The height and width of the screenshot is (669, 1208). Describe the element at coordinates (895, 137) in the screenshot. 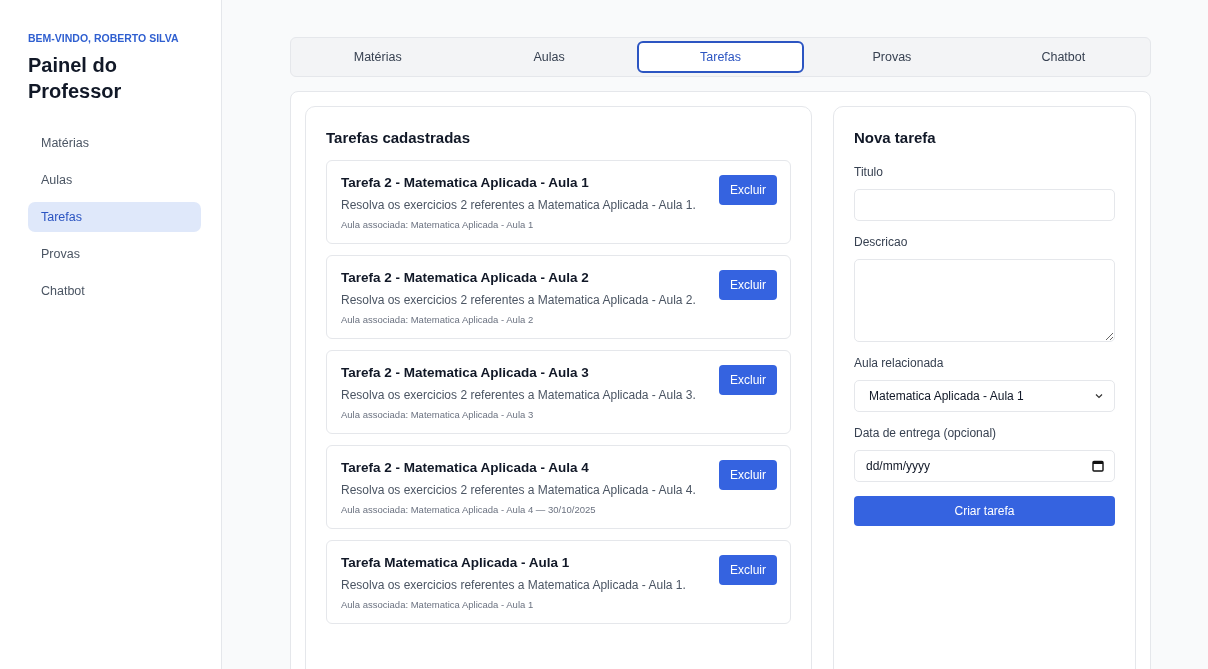

I see `section-title: Nova tarefa` at that location.